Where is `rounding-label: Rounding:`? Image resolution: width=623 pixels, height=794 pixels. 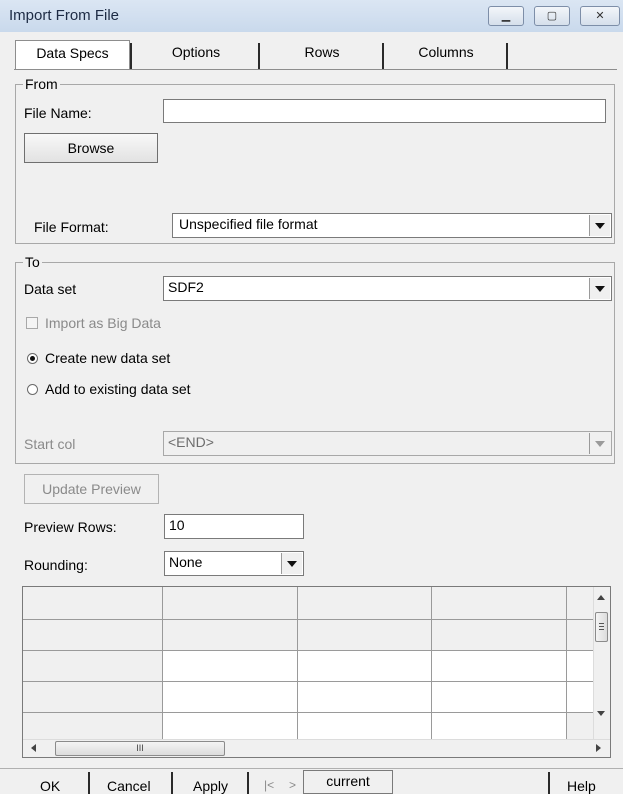 rounding-label: Rounding: is located at coordinates (56, 565).